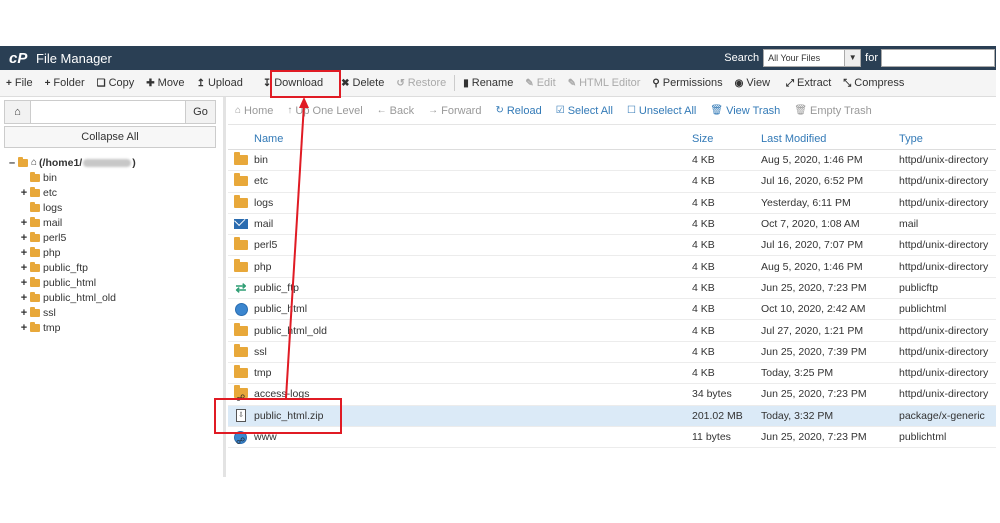 The image size is (1000, 523). Describe the element at coordinates (110, 137) in the screenshot. I see `collapse-all-button: Collapse All` at that location.